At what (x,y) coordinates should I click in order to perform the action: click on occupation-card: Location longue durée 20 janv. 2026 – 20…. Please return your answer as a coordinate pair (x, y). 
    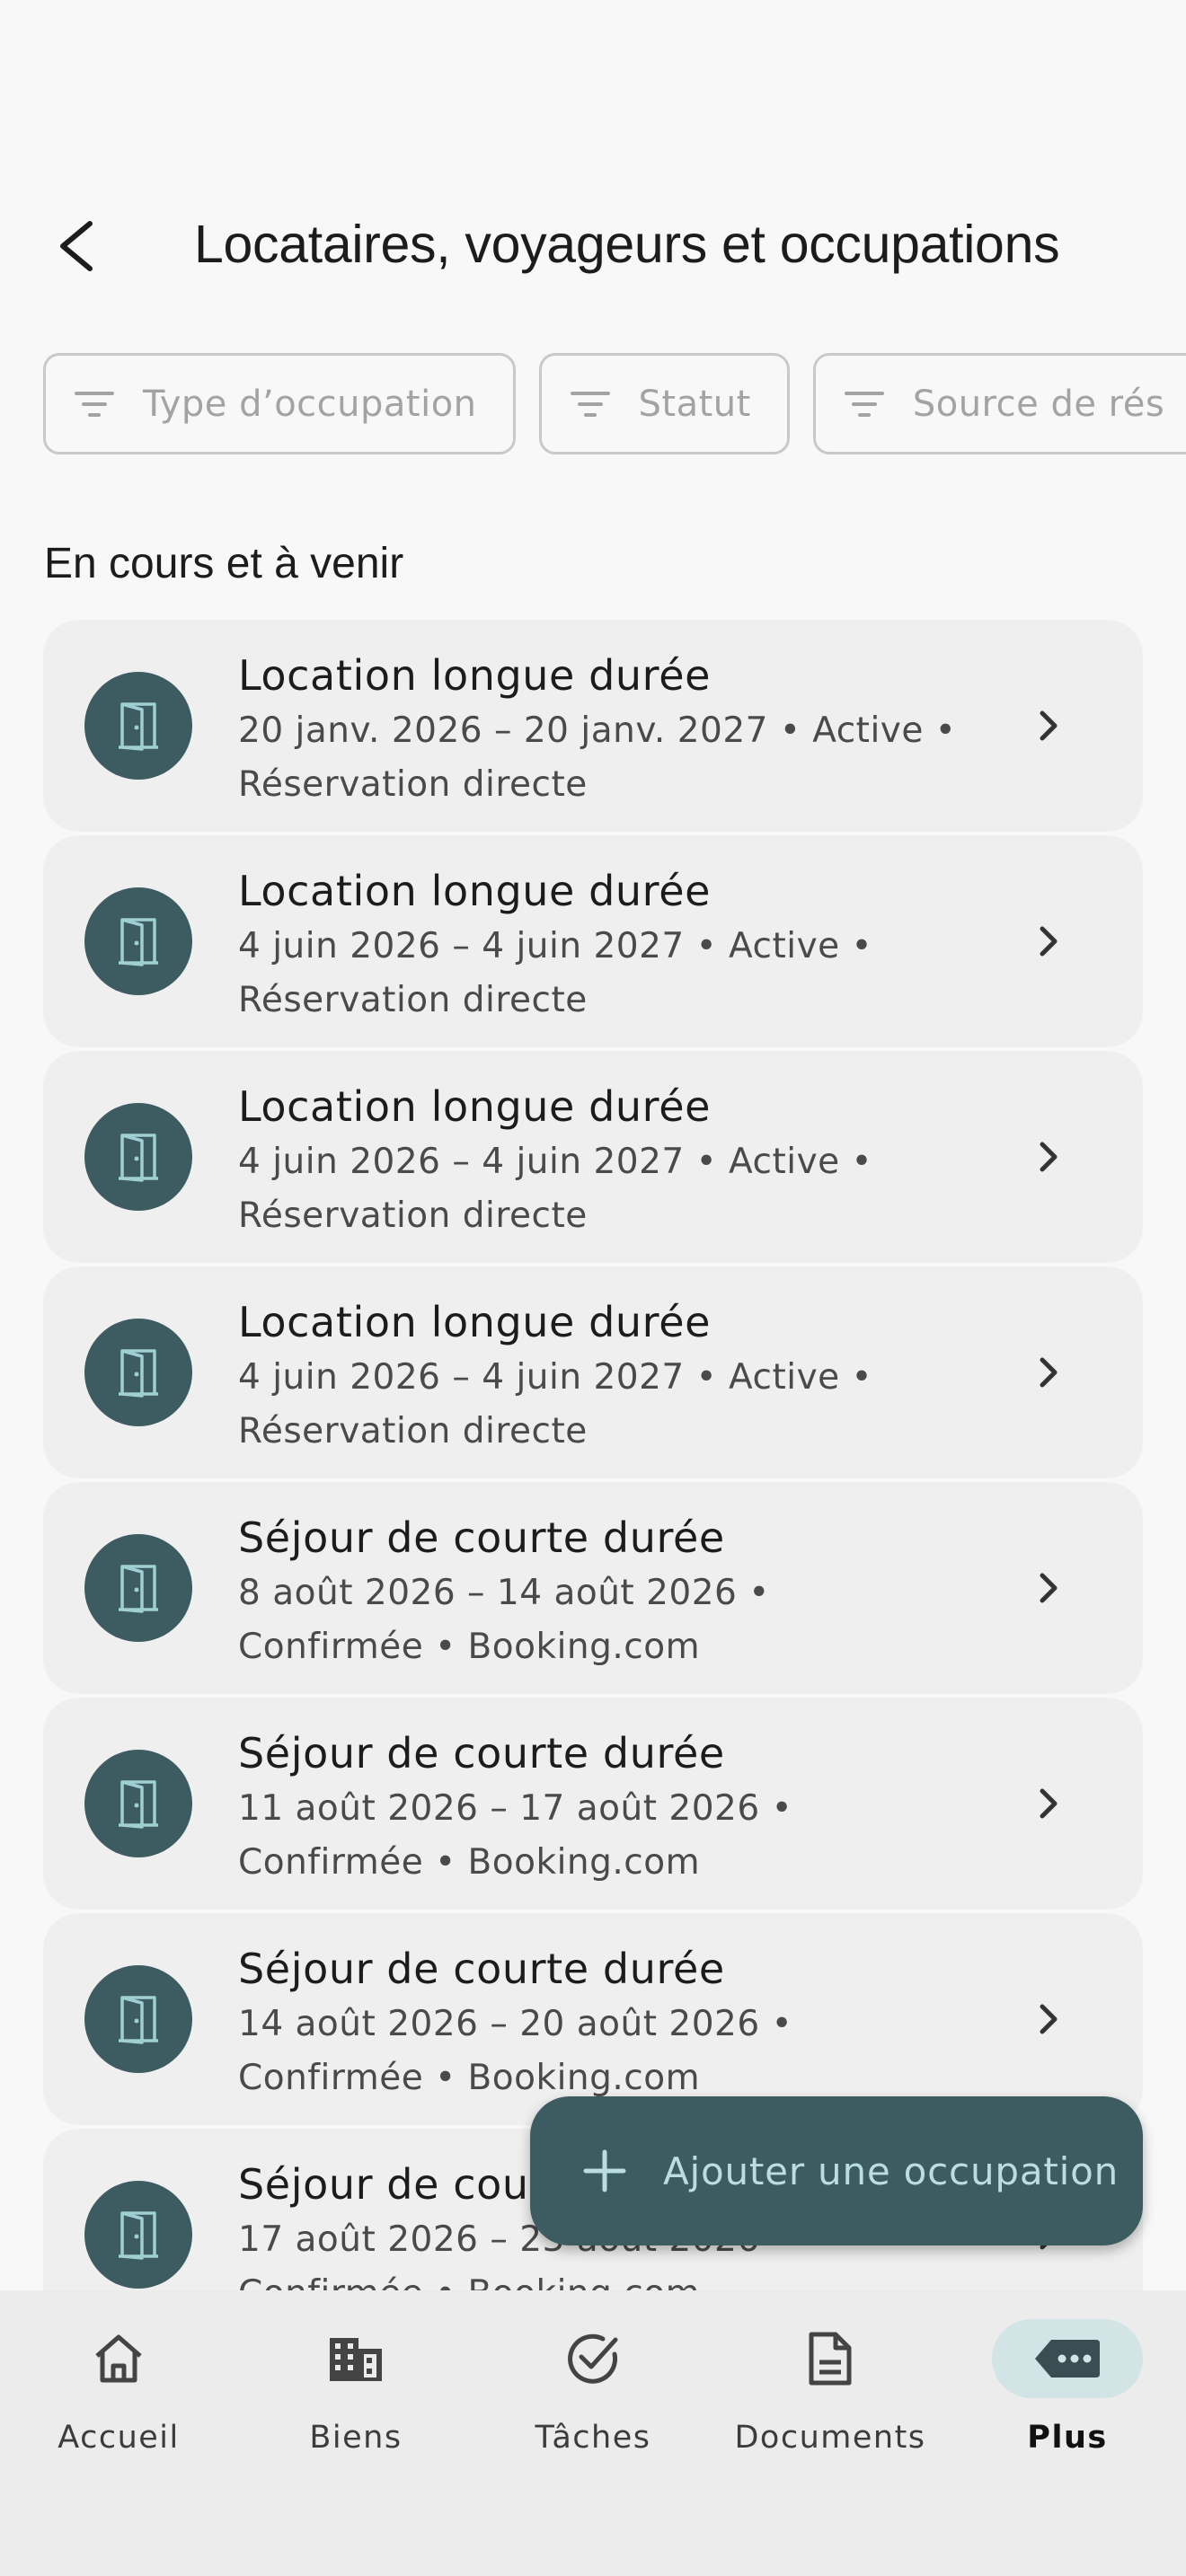
    Looking at the image, I should click on (593, 726).